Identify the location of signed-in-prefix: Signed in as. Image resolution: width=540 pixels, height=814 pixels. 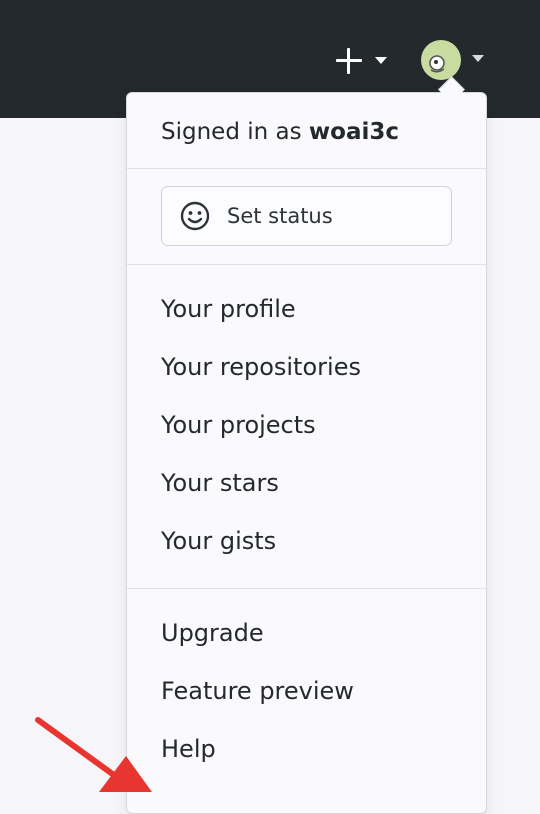
(235, 132).